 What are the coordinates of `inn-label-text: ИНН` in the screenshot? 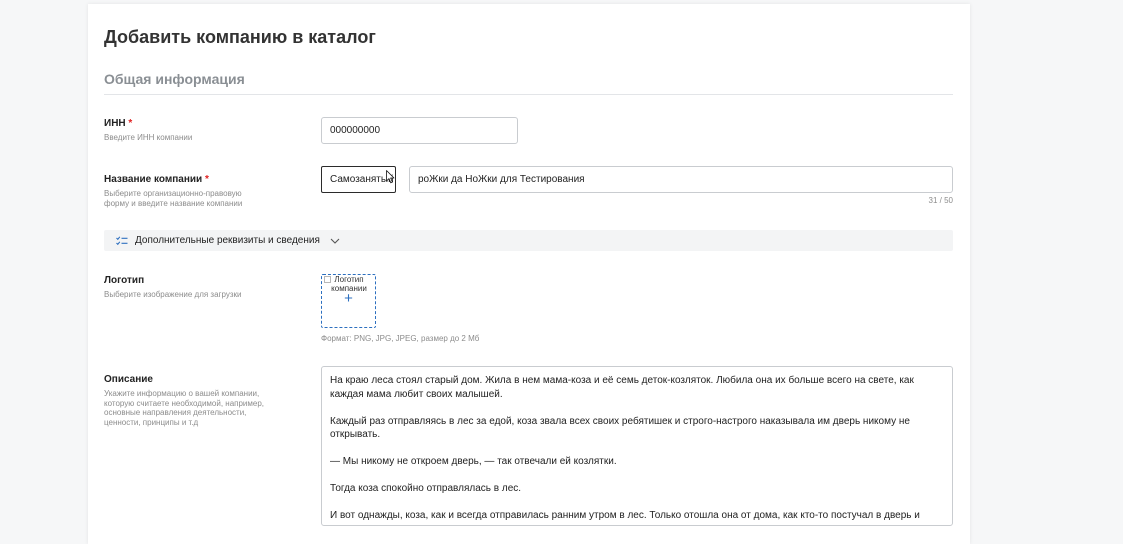 It's located at (115, 123).